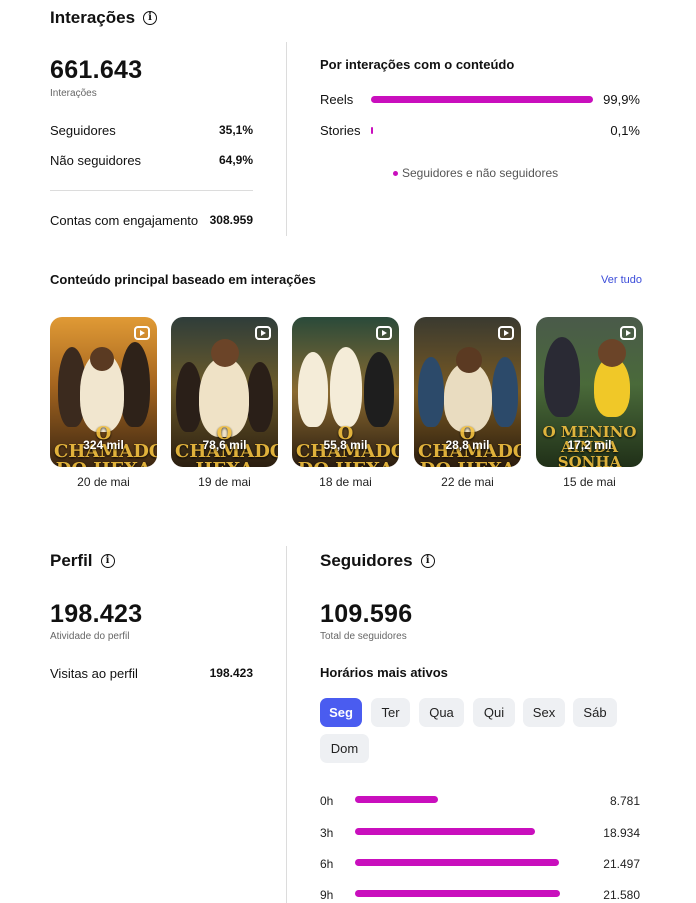  I want to click on day-tab-ter: Ter, so click(390, 712).